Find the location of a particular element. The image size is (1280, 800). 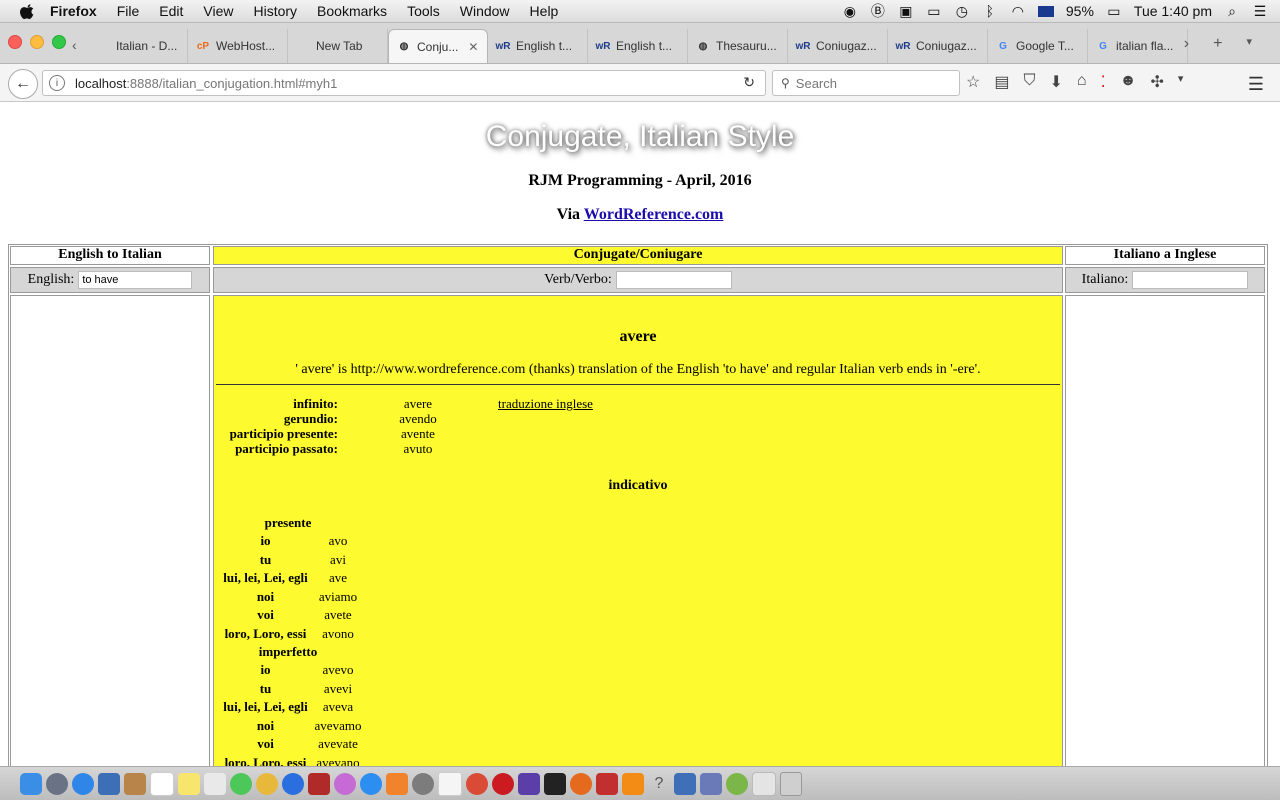

extension-dots-icon: ⁚ is located at coordinates (1103, 82).